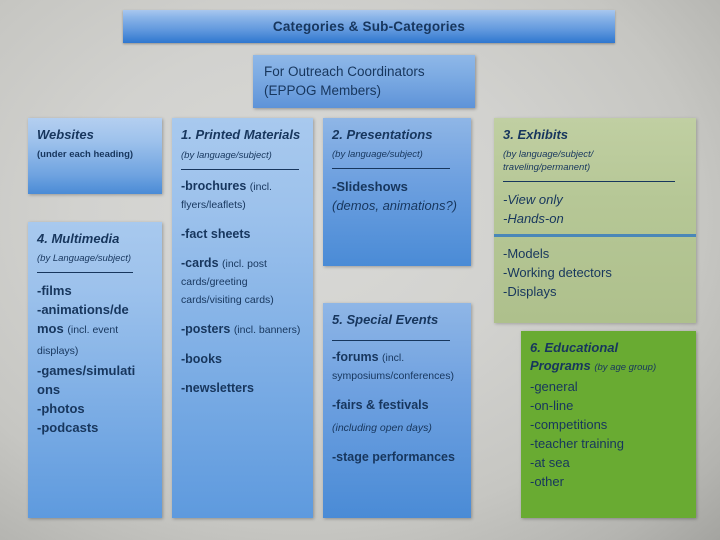  What do you see at coordinates (382, 134) in the screenshot?
I see `presentations-heading: 2. Presentations` at bounding box center [382, 134].